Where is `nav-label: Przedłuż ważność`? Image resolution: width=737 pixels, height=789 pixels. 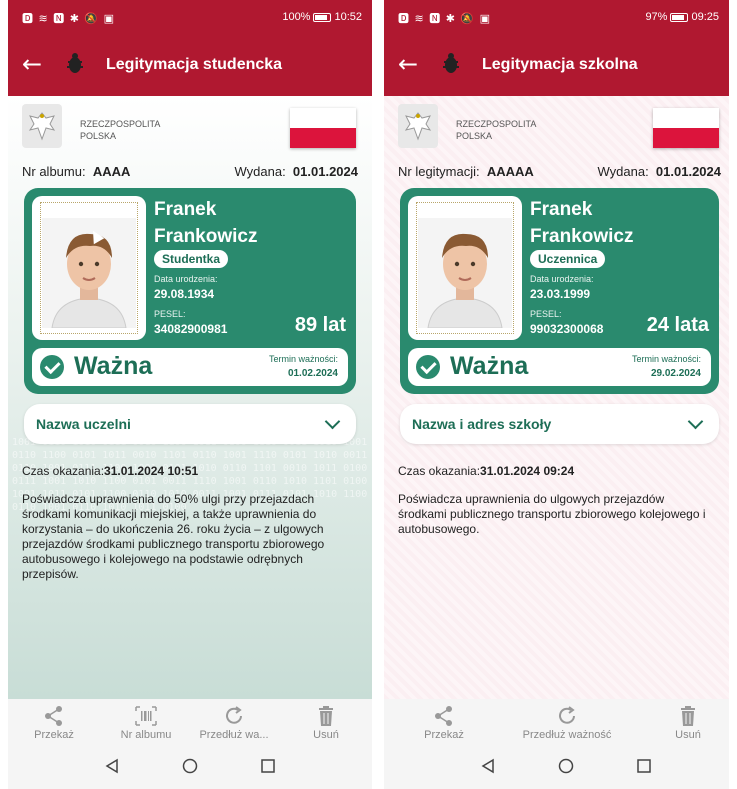
nav-label: Przedłuż ważność is located at coordinates (567, 735).